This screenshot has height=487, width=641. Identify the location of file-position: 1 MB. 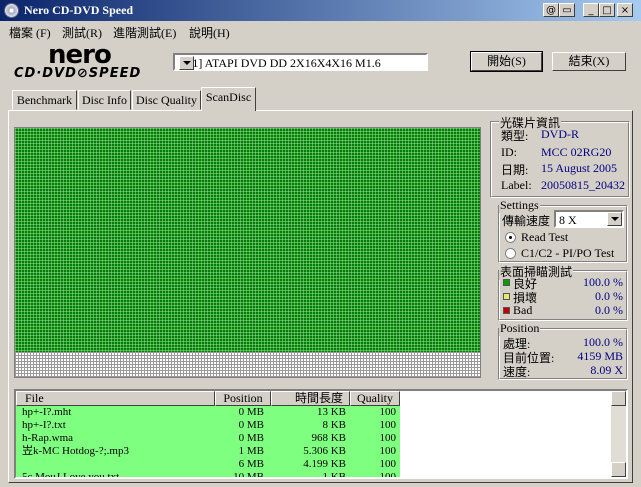
(251, 451).